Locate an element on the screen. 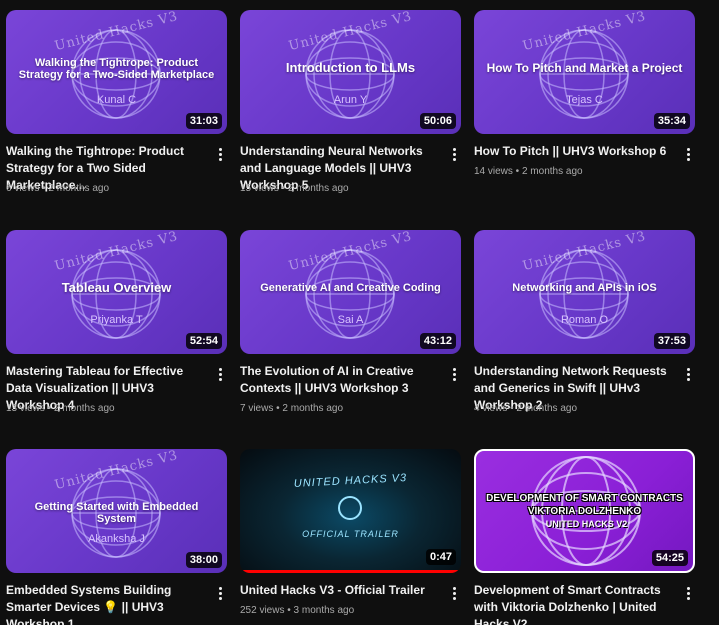  thumbnail-title: Getting Started with Embedded System is located at coordinates (116, 513).